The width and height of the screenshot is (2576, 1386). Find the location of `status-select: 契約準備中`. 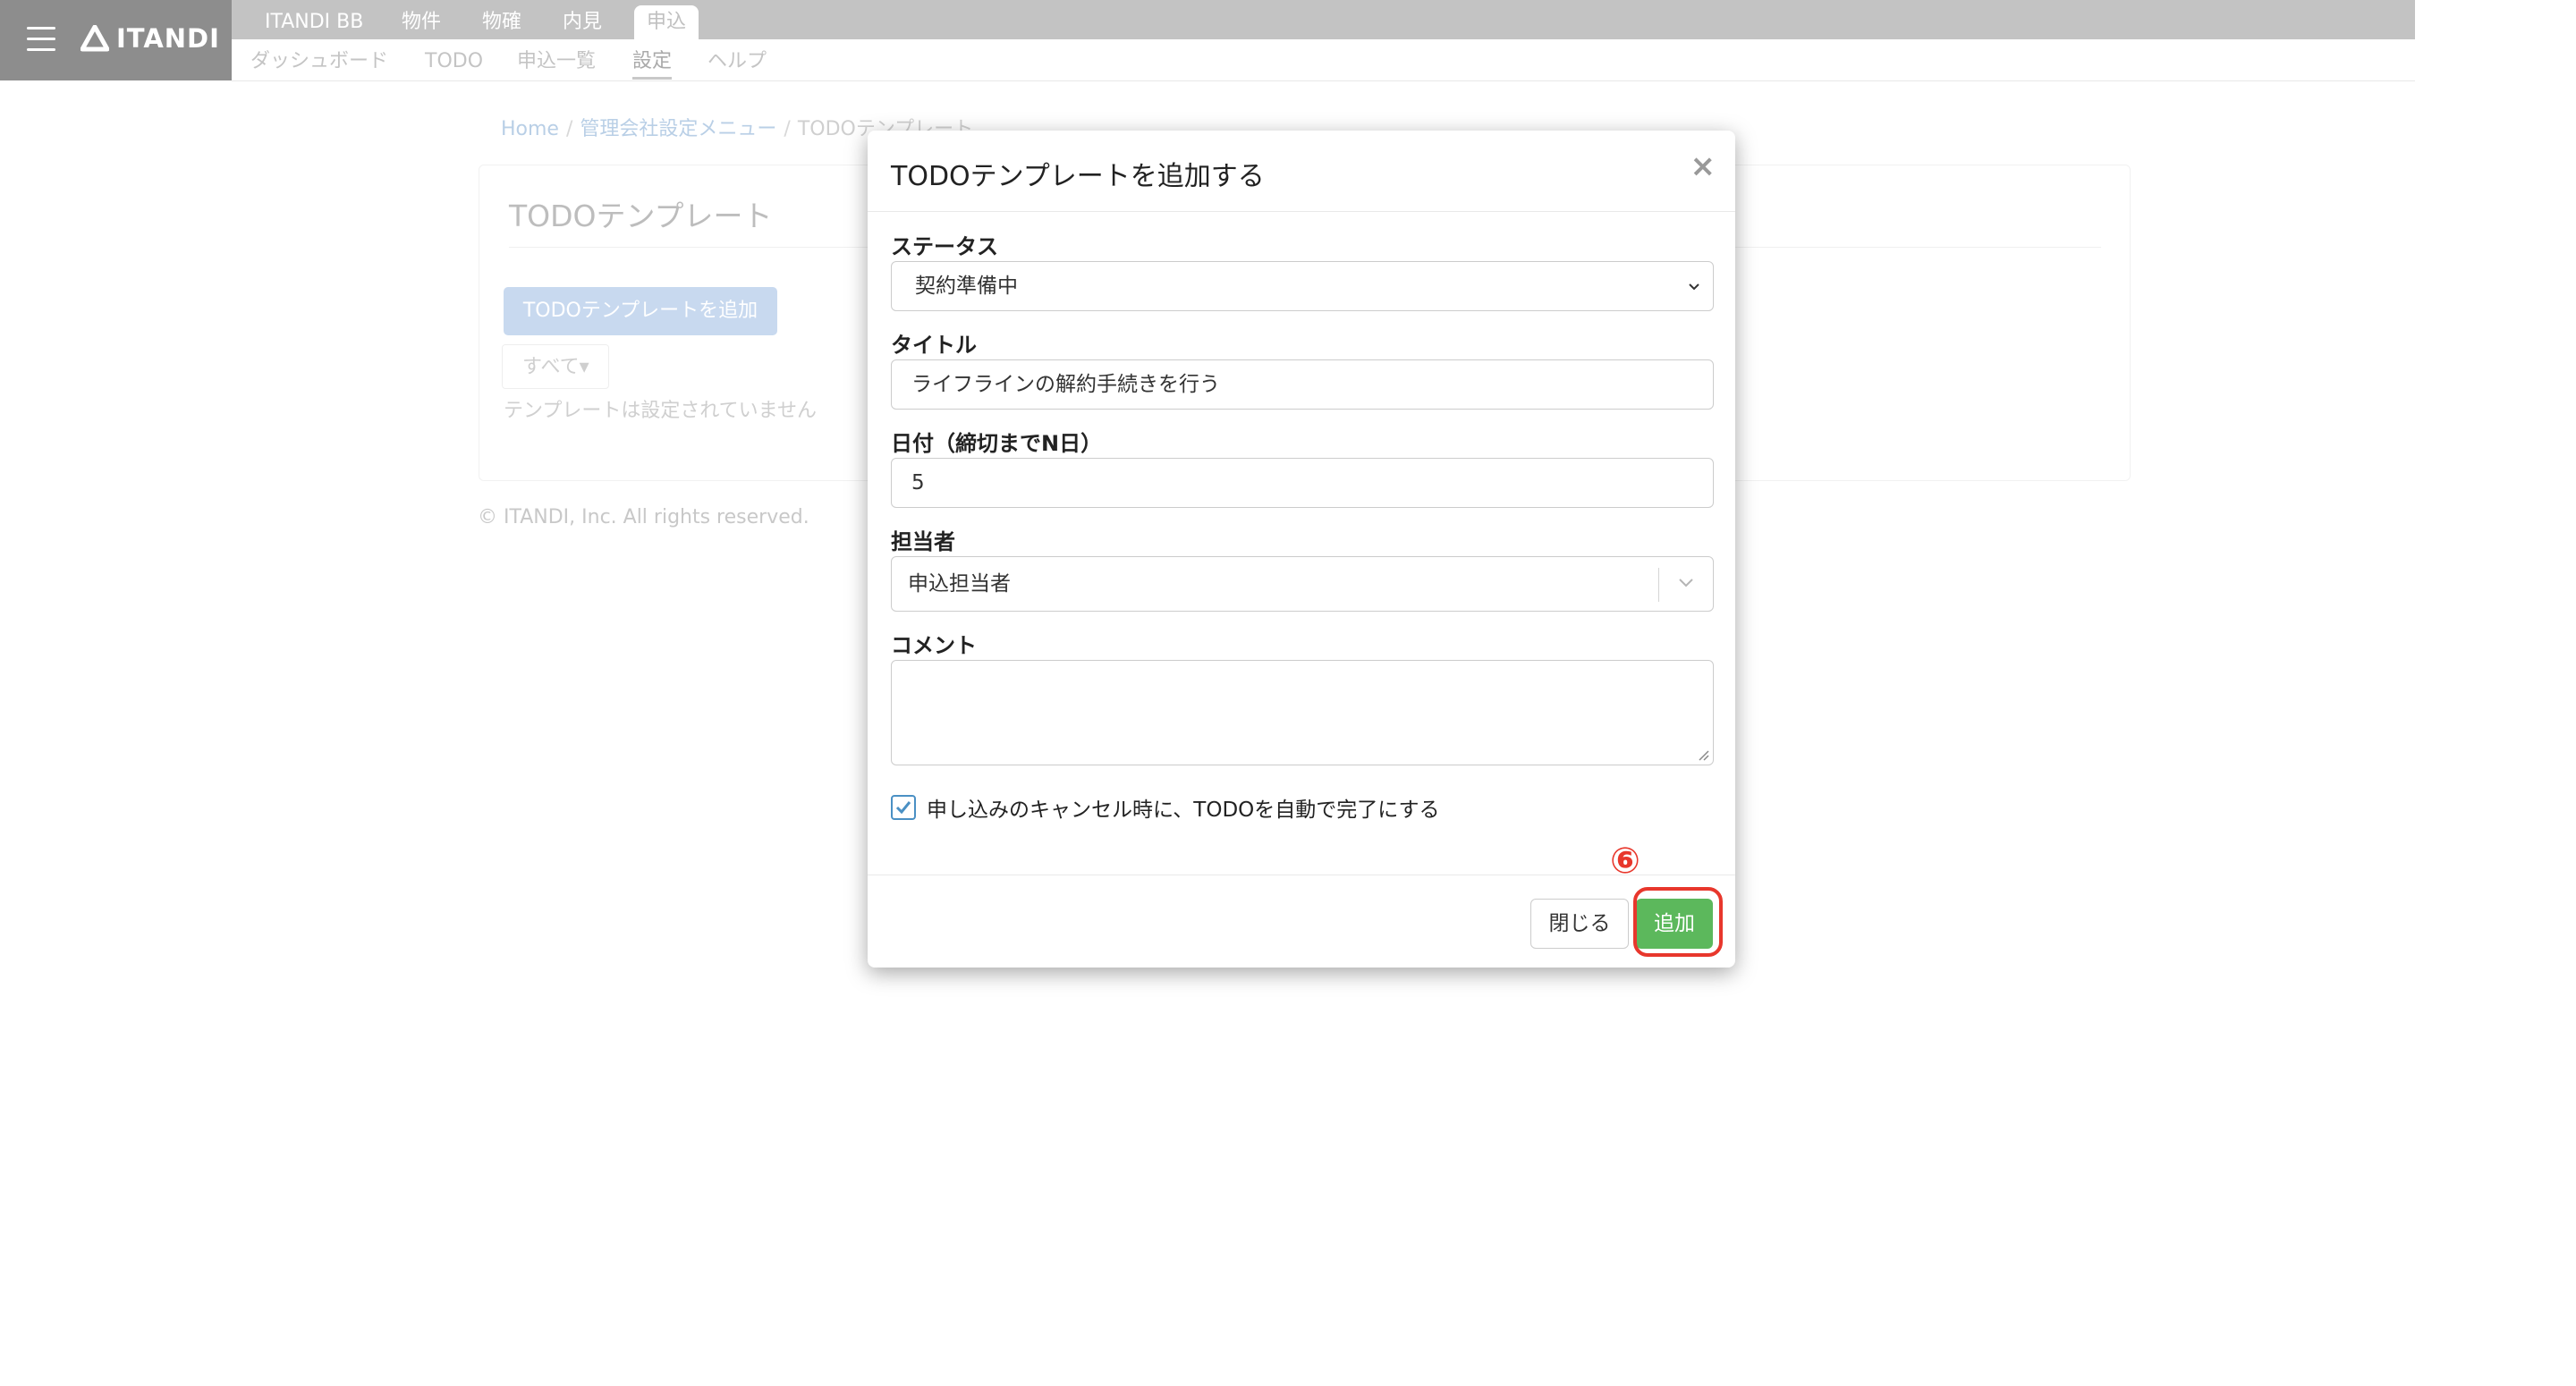

status-select: 契約準備中 is located at coordinates (1302, 286).